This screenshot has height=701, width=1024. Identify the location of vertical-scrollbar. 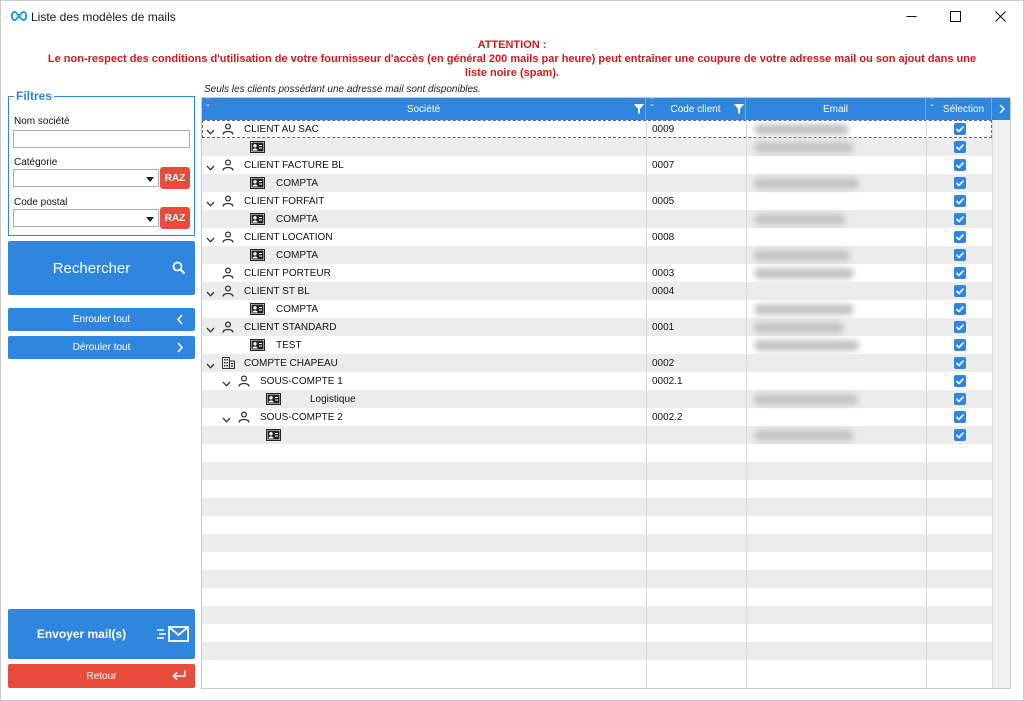
(1001, 404).